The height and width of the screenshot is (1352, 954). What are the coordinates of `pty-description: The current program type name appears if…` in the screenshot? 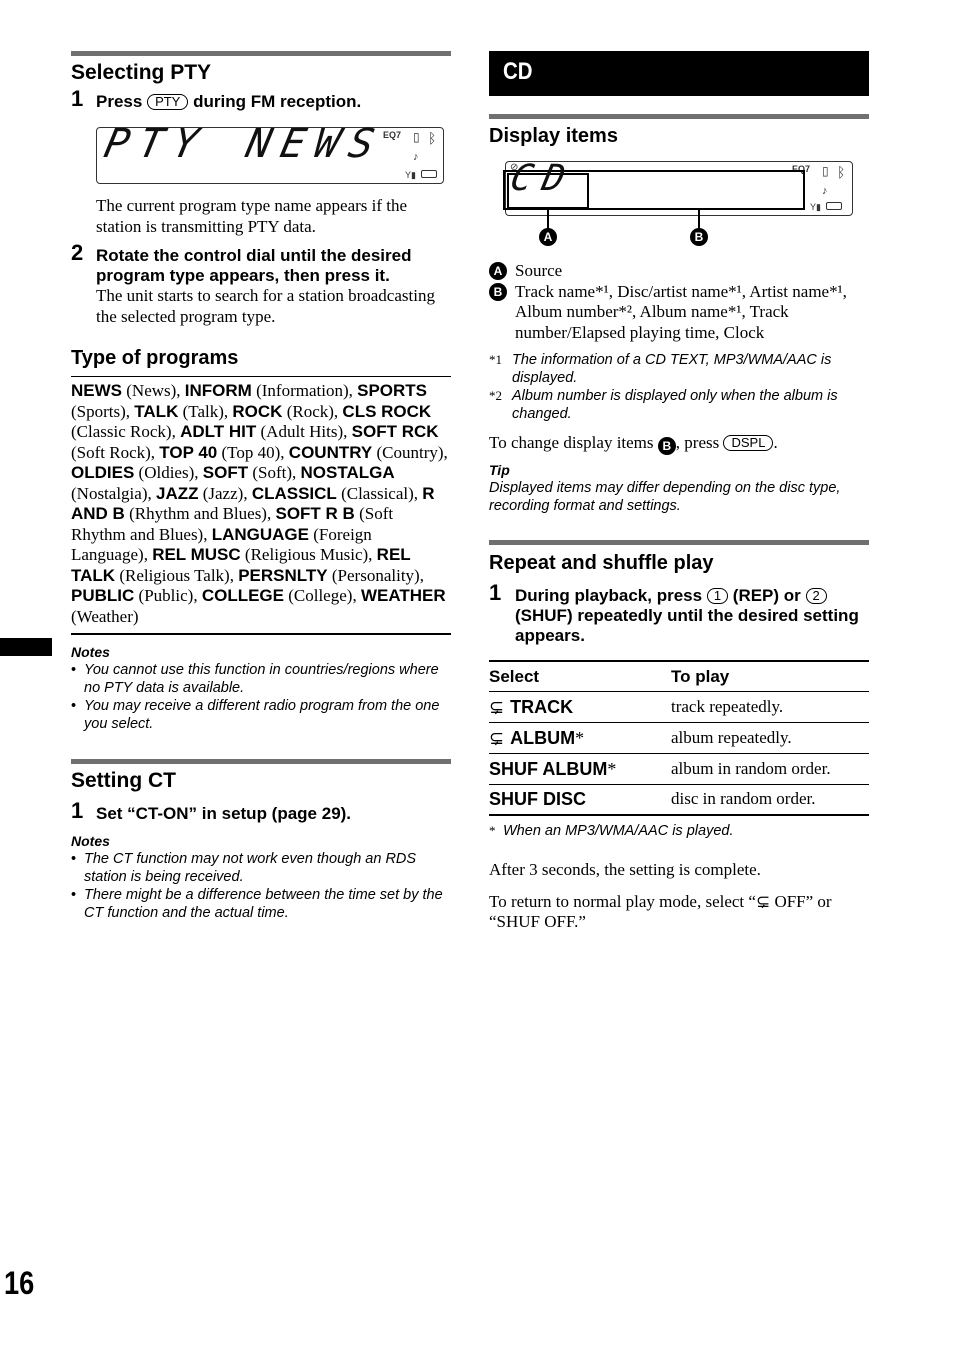 It's located at (252, 216).